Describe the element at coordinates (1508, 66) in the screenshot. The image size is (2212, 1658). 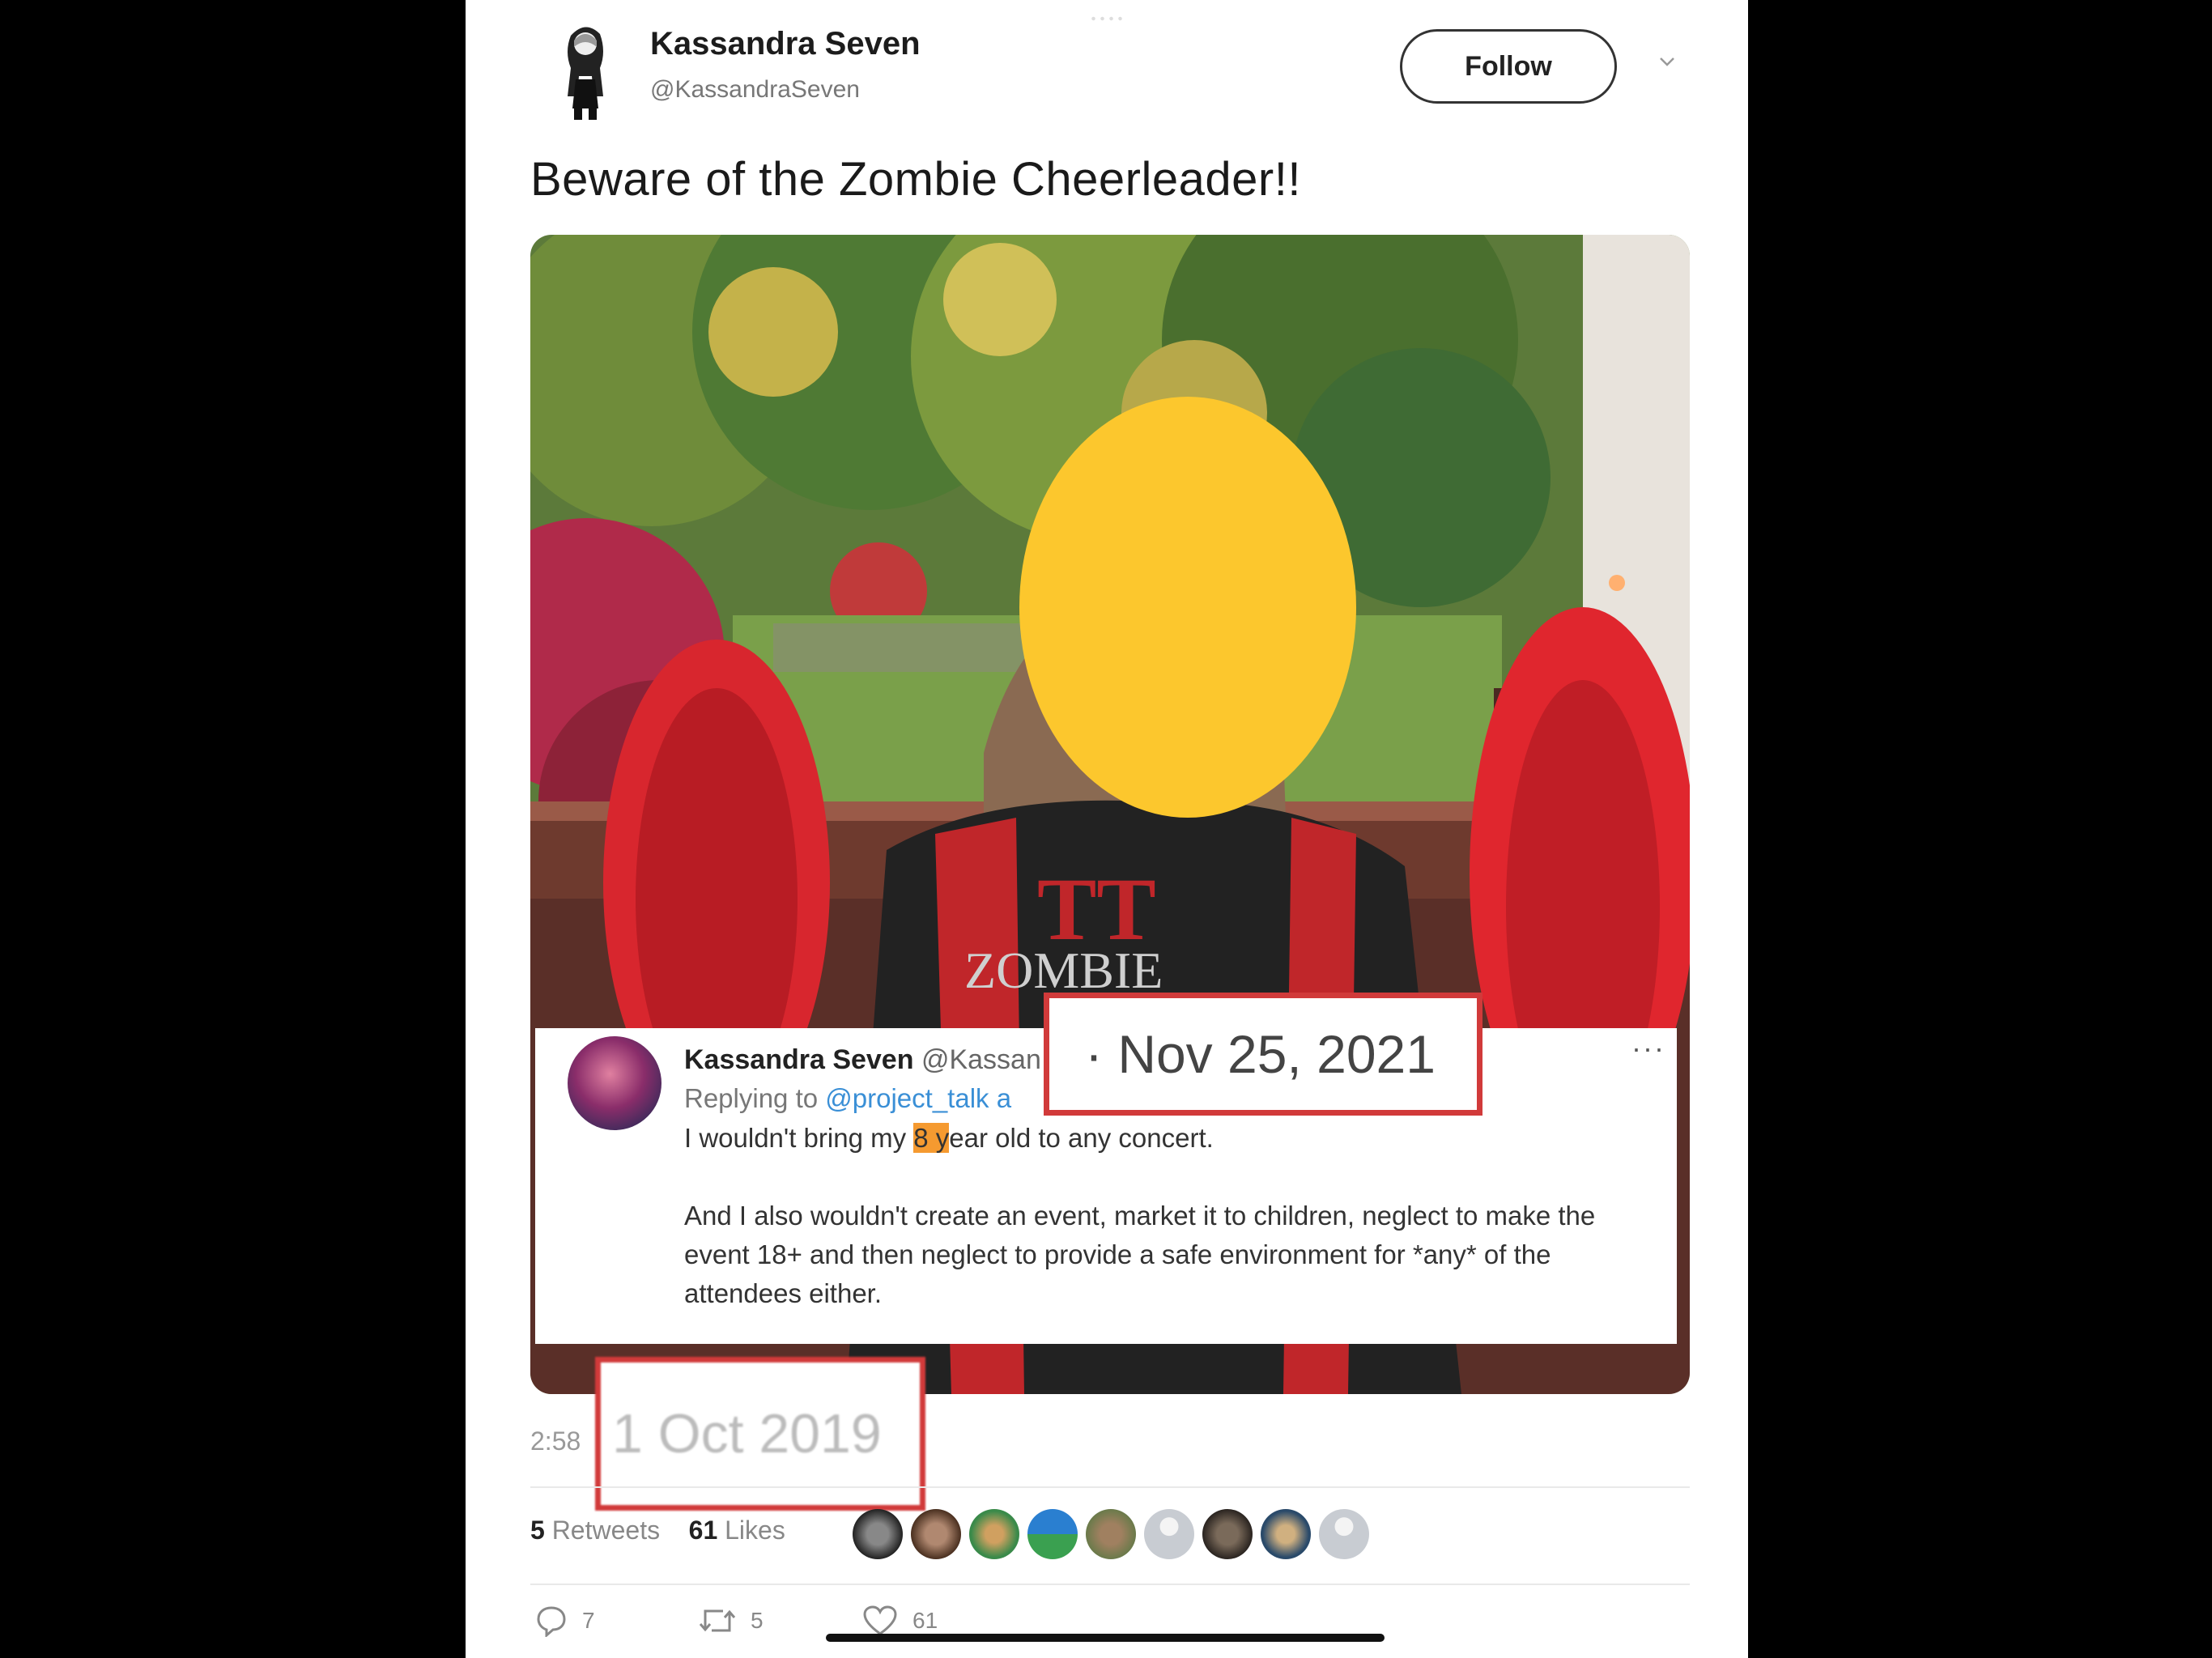
I see `follow-button: Follow` at that location.